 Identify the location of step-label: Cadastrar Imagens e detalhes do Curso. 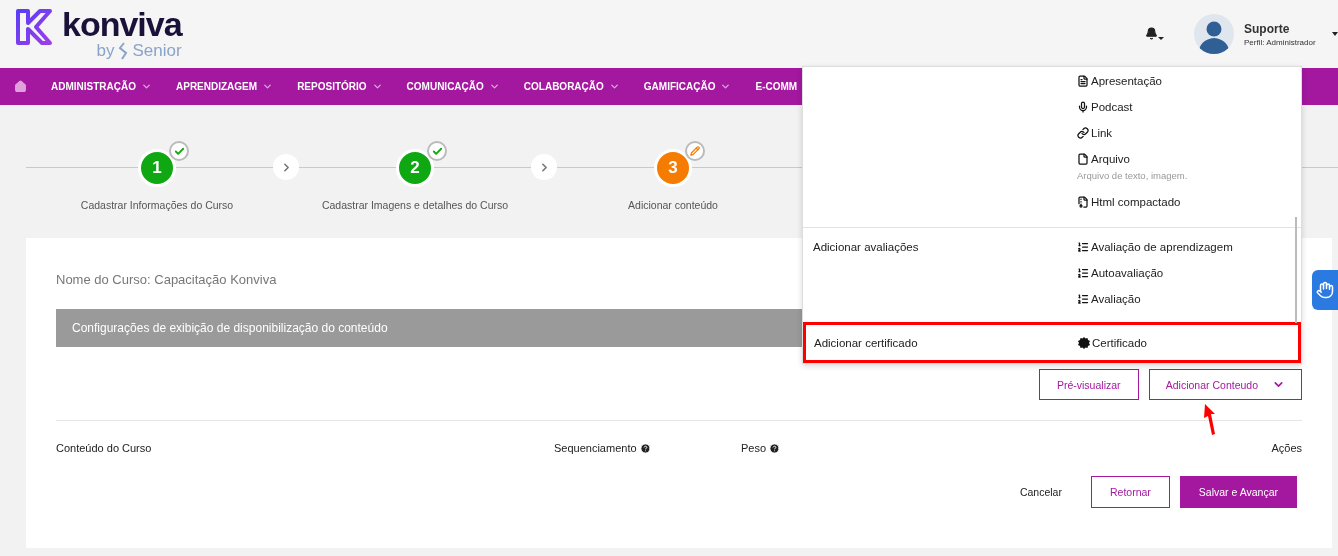
(415, 205).